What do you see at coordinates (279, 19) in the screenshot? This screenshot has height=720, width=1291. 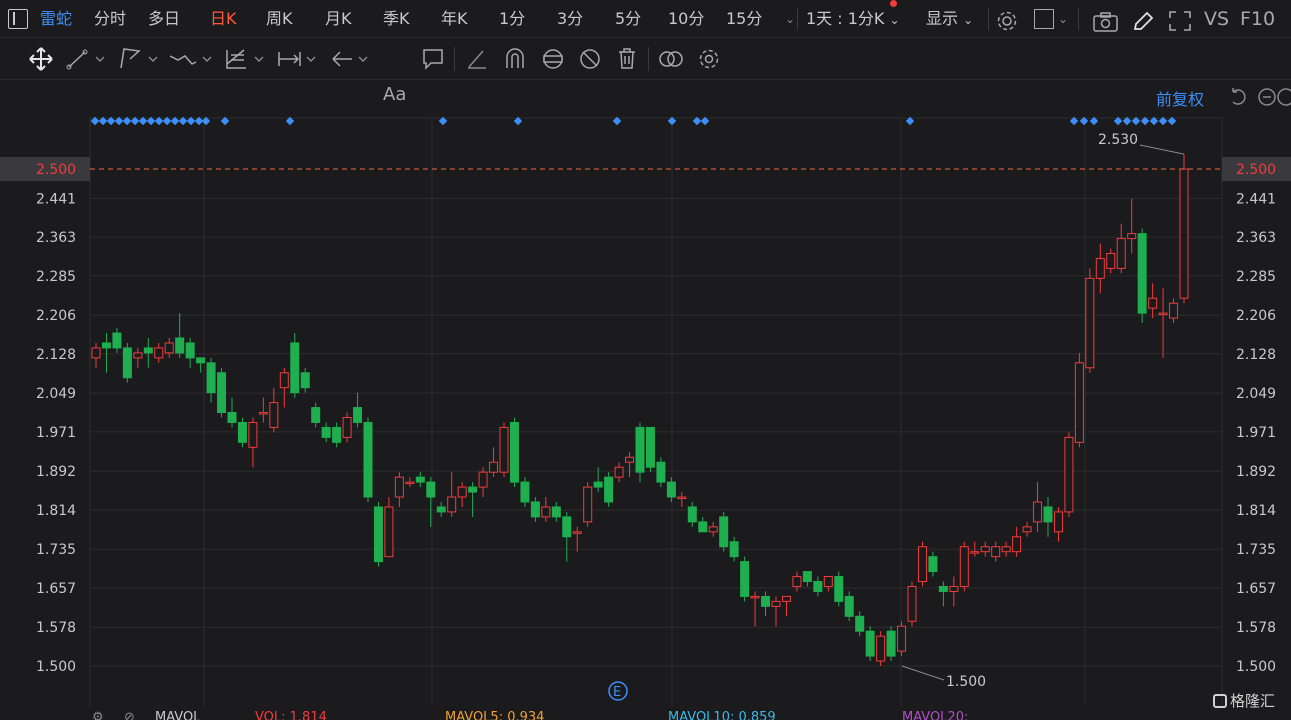 I see `period-tab: 周K` at bounding box center [279, 19].